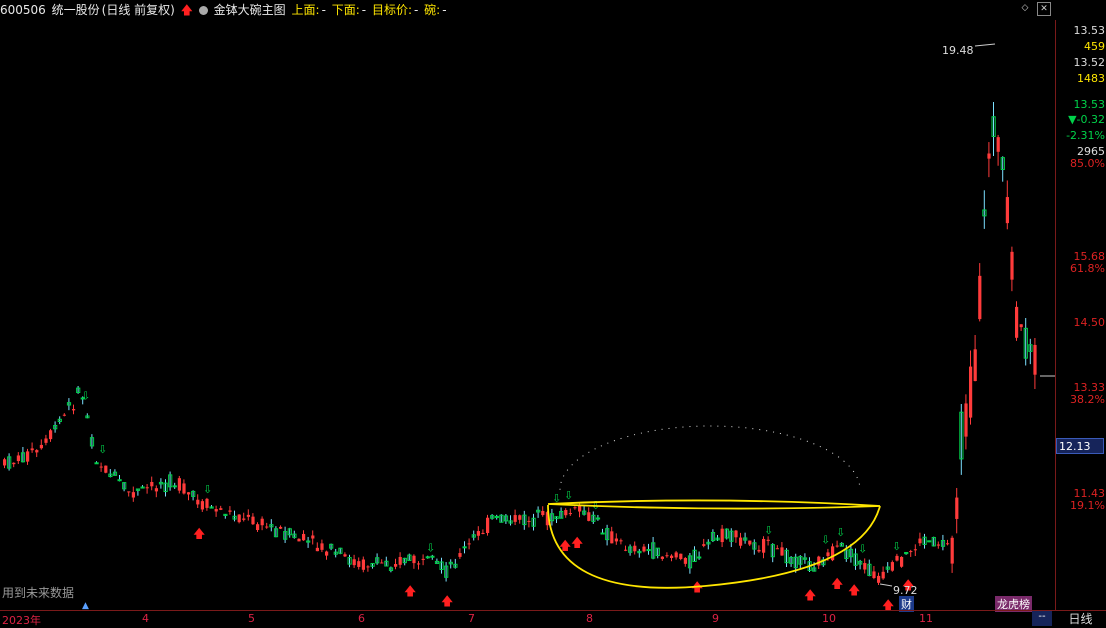  What do you see at coordinates (75, 10) in the screenshot?
I see `stock-name: 统一股份` at bounding box center [75, 10].